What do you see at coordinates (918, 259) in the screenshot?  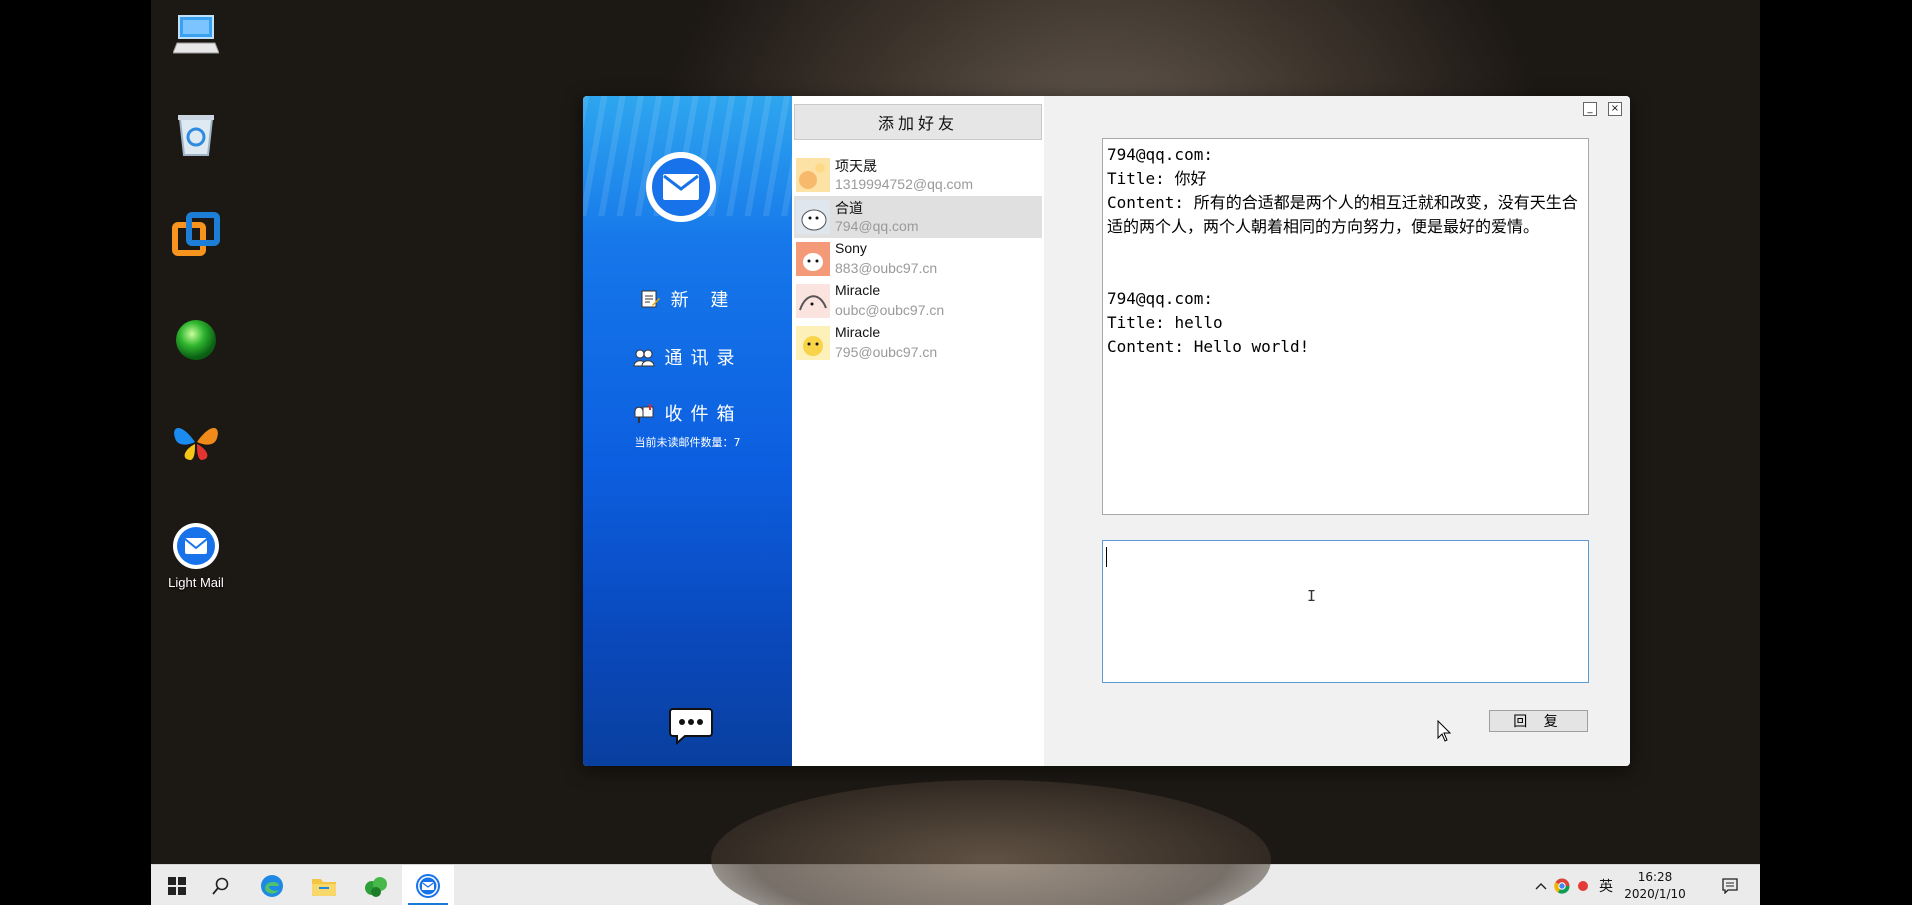 I see `contact-item: Sony 883@oubc97.cn` at bounding box center [918, 259].